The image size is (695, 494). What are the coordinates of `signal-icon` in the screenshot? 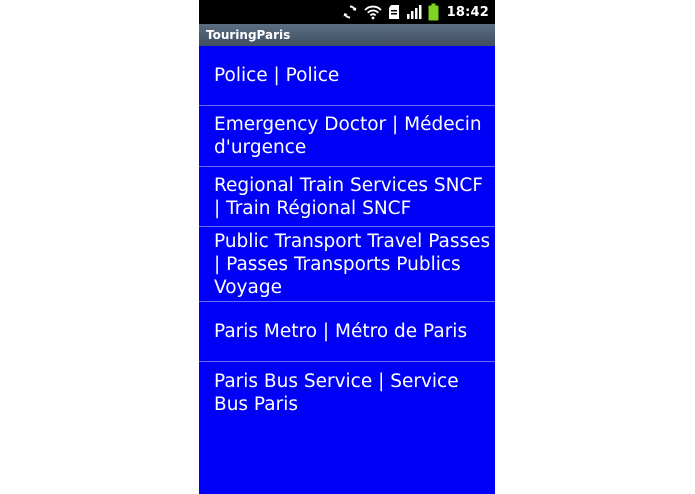 It's located at (414, 12).